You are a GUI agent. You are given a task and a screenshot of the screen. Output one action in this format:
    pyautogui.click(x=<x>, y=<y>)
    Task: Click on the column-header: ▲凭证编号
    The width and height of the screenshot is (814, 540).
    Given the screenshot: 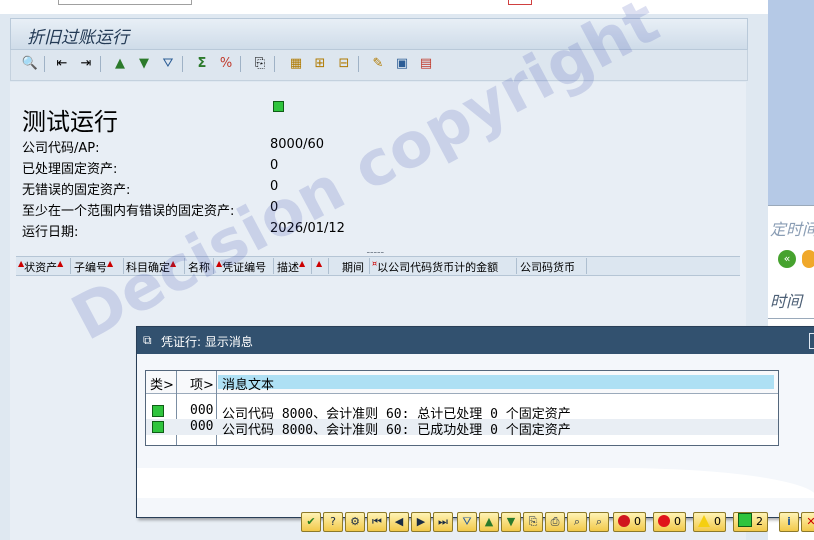 What is the action you would take?
    pyautogui.click(x=241, y=267)
    